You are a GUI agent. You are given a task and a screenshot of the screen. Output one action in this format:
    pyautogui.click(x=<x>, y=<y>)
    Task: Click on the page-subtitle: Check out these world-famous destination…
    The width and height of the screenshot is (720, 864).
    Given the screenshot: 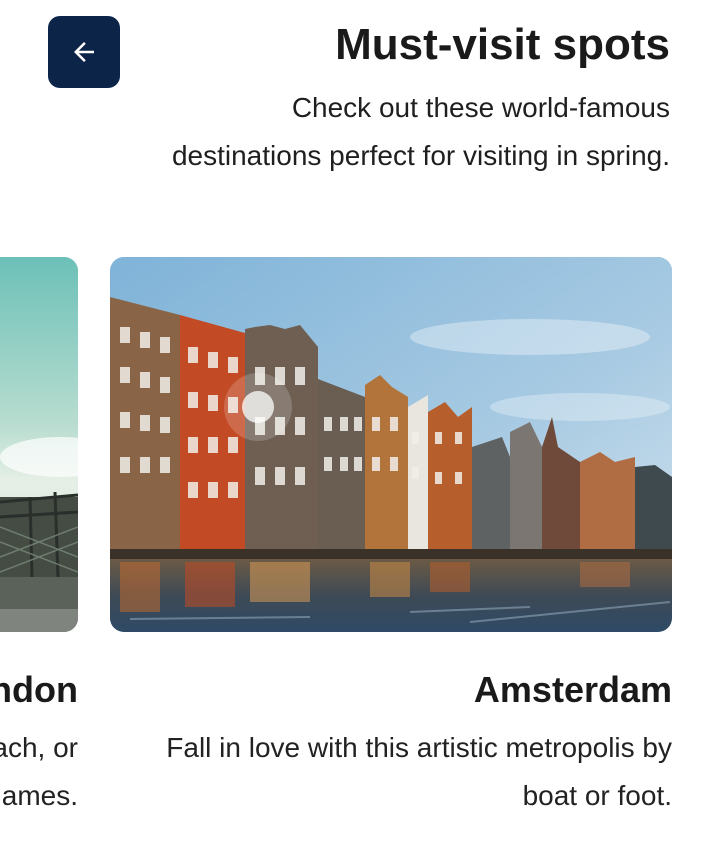 What is the action you would take?
    pyautogui.click(x=420, y=131)
    